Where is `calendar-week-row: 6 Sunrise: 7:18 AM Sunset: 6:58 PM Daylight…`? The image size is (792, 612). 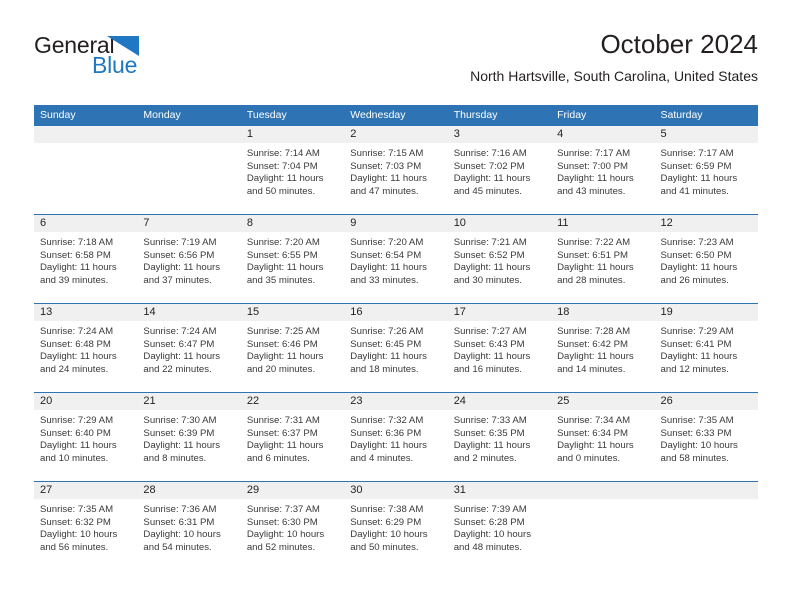
calendar-week-row: 6 Sunrise: 7:18 AM Sunset: 6:58 PM Daylight… is located at coordinates (396, 259).